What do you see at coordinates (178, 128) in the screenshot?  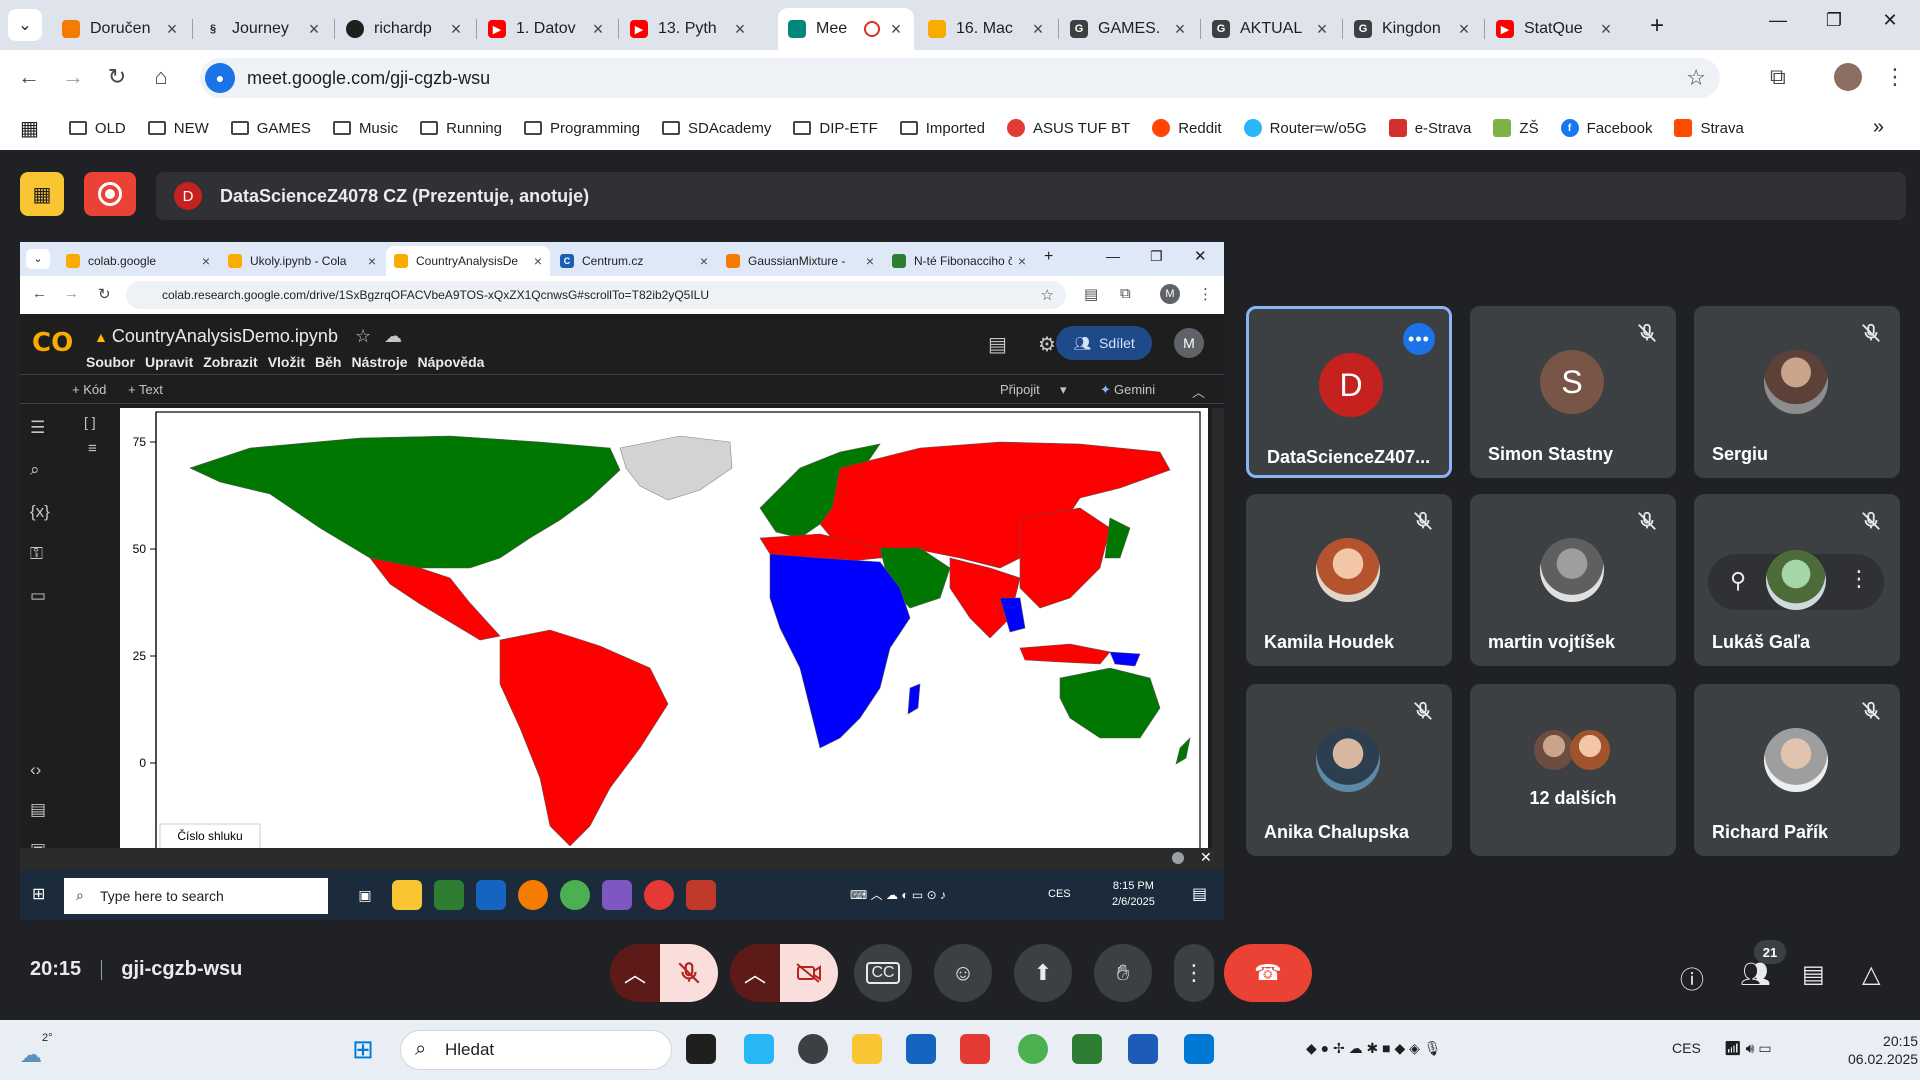 I see `bookmark-folder: NEW` at bounding box center [178, 128].